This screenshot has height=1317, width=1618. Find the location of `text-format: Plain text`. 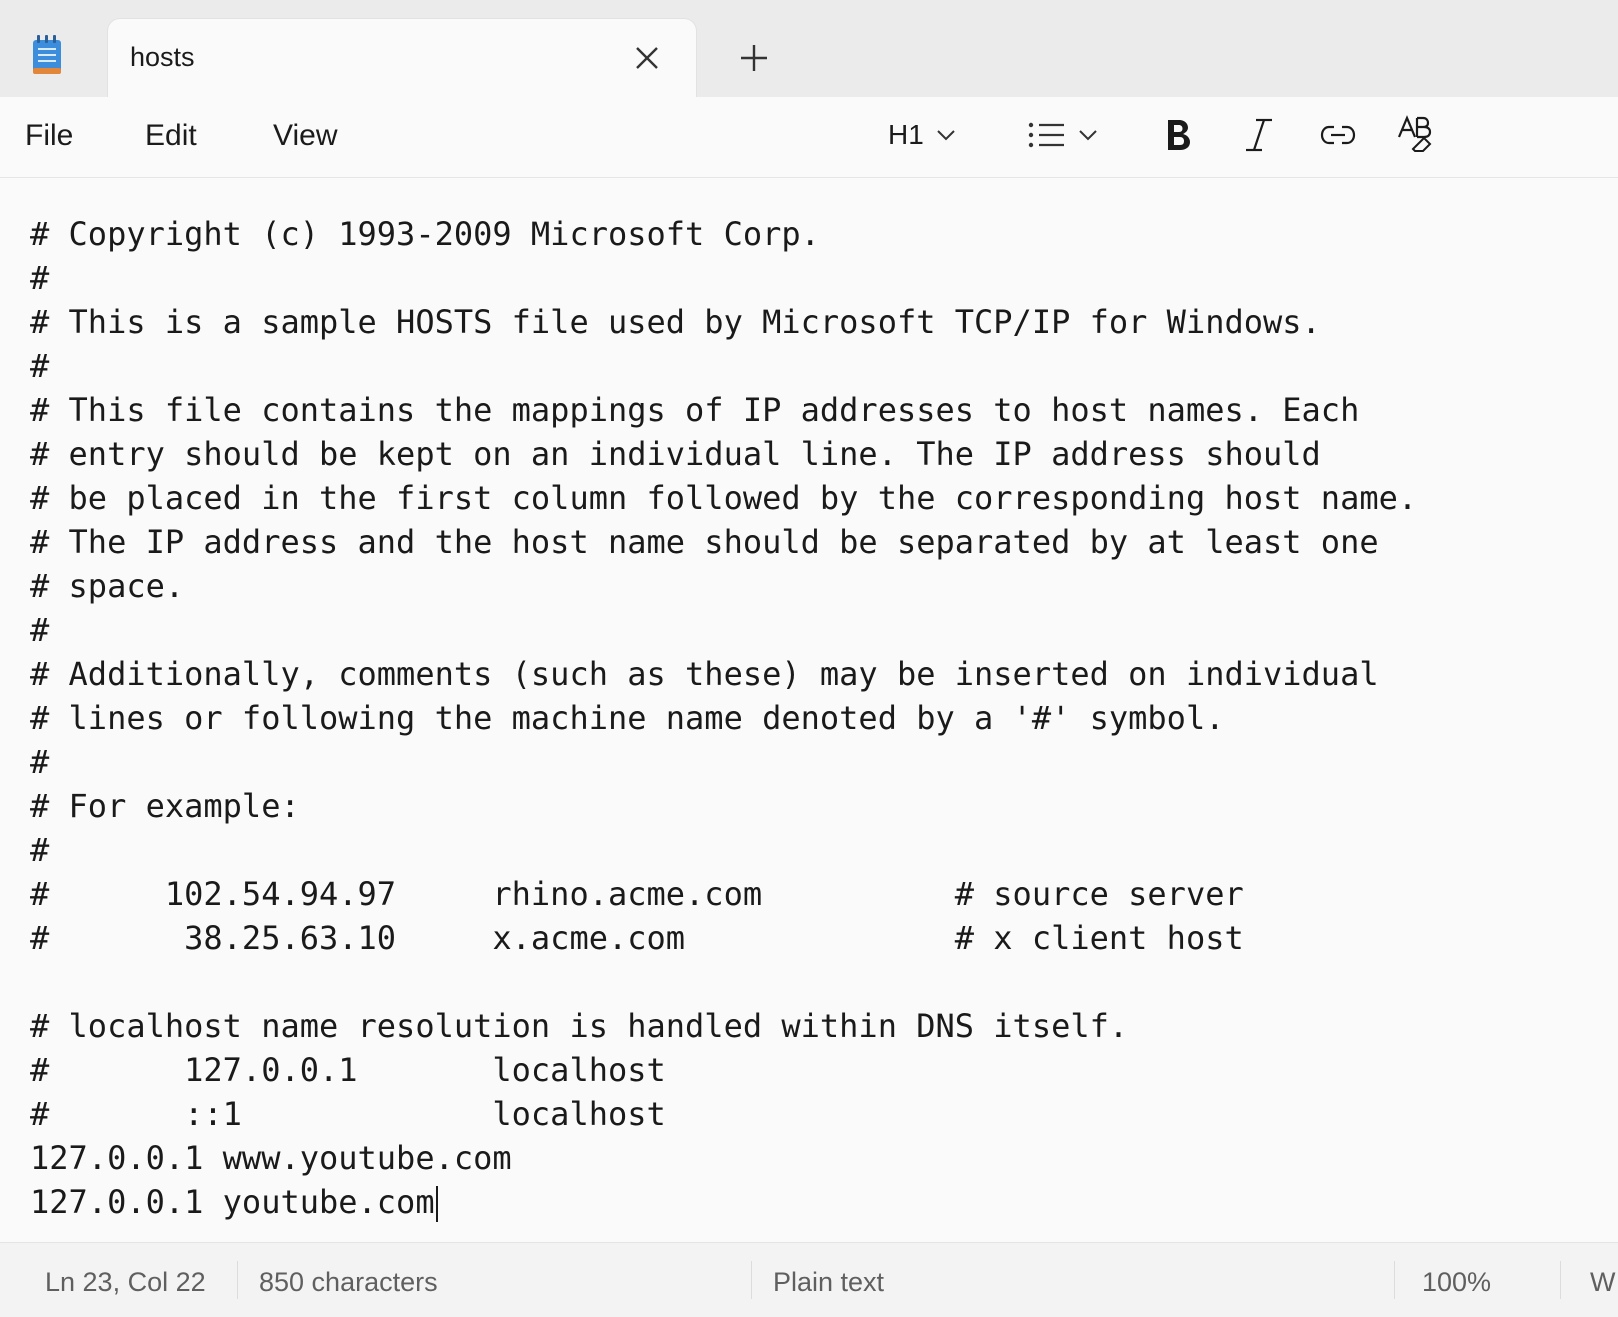

text-format: Plain text is located at coordinates (828, 1282).